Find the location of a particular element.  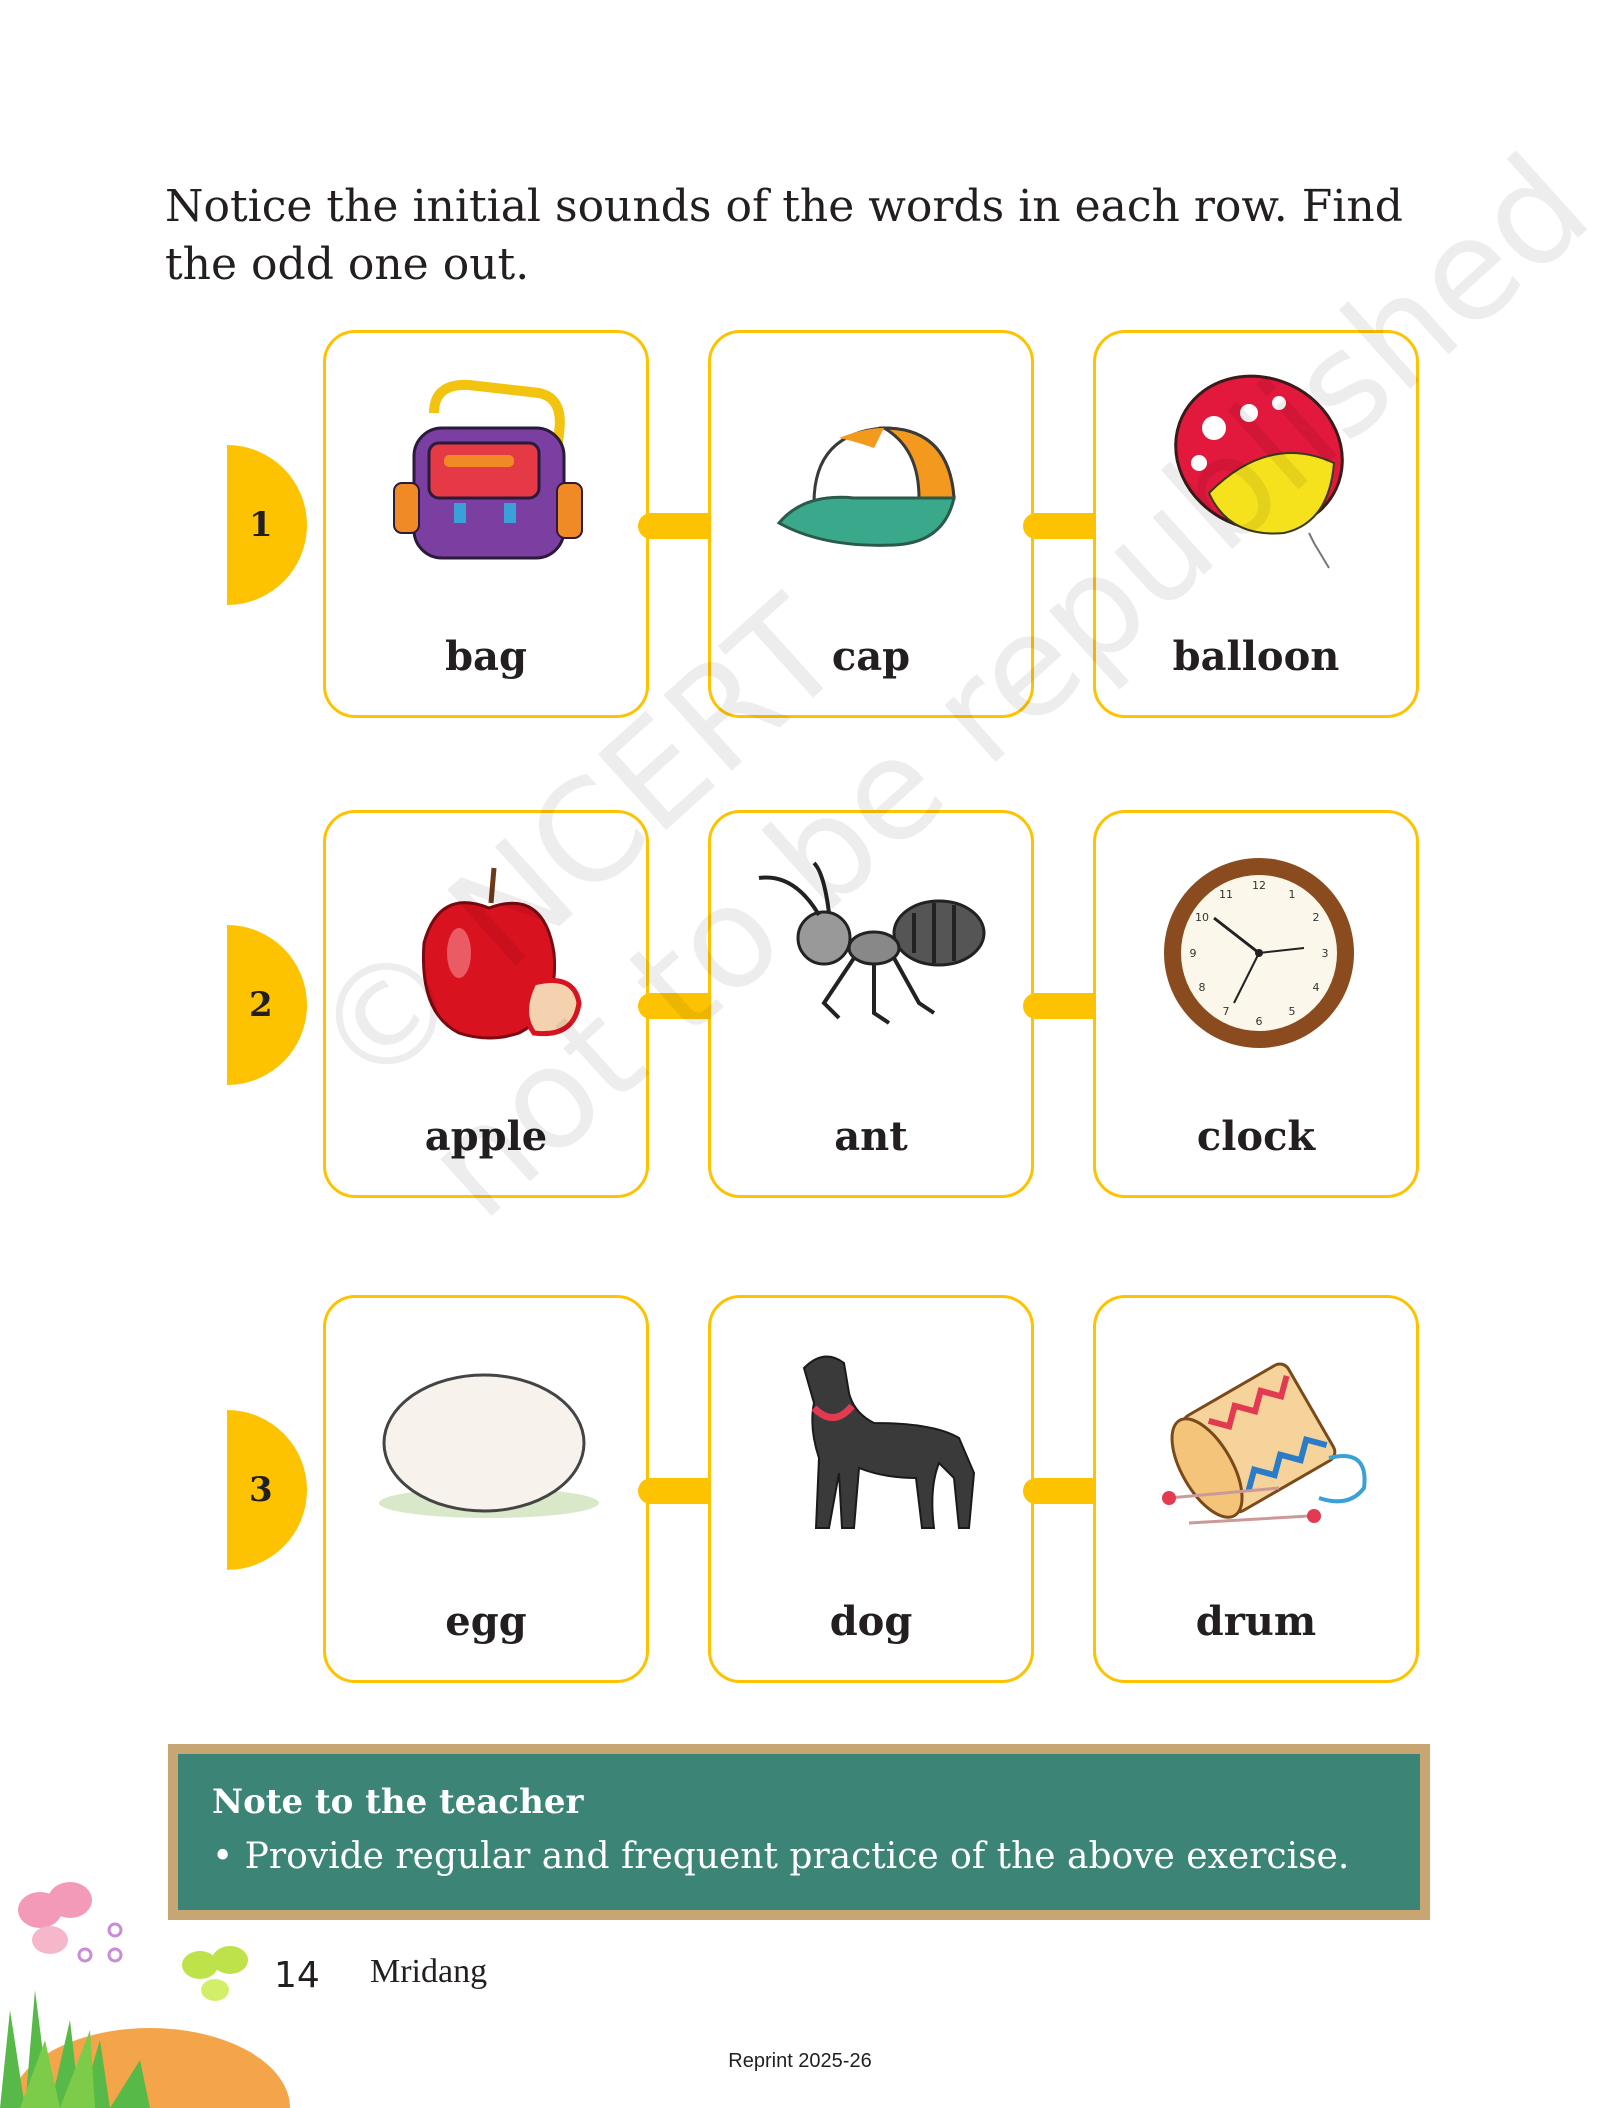

card-word: cap is located at coordinates (871, 656).